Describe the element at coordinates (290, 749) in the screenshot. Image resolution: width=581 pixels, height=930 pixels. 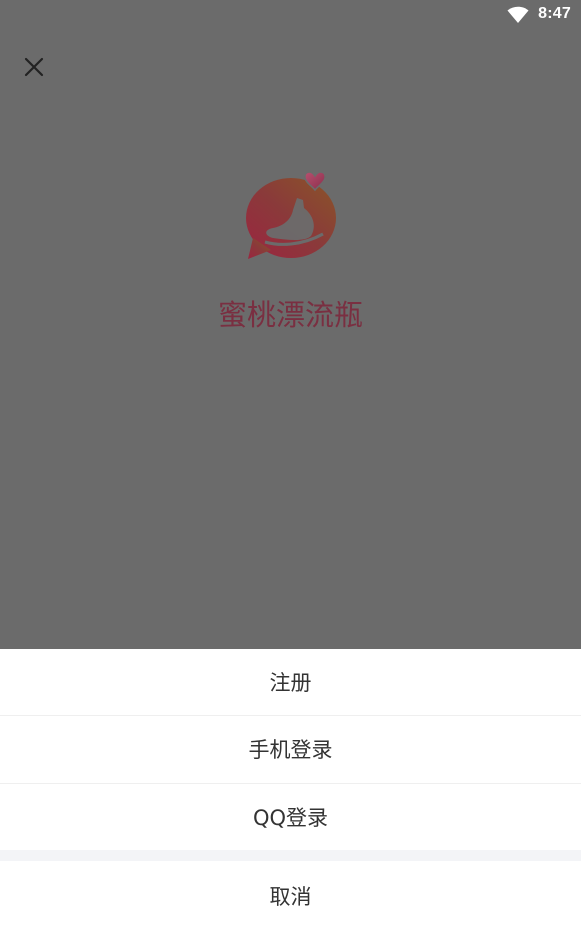
I see `phone-login-button: 手机登录` at that location.